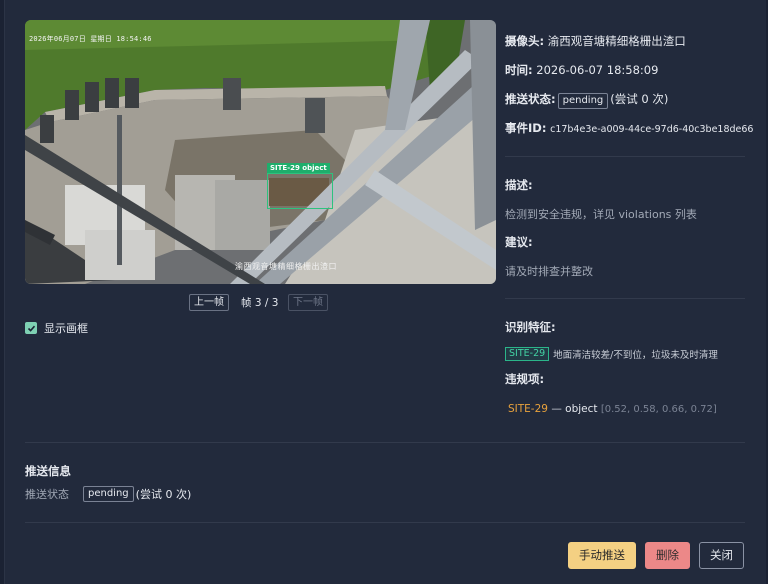 The width and height of the screenshot is (768, 584). I want to click on suggestion-text: 请及时排查并整改, so click(549, 271).